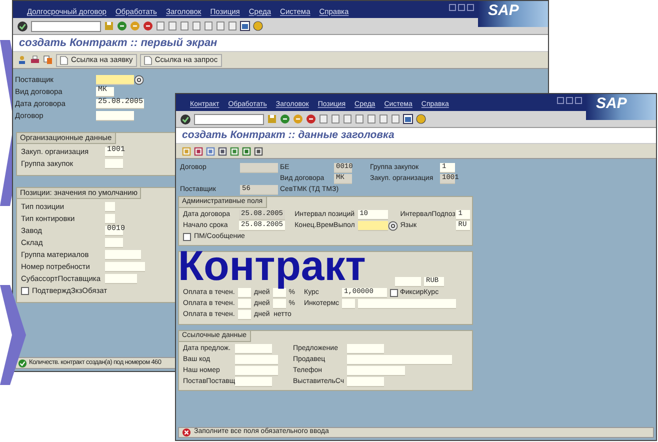 This screenshot has height=442, width=658. What do you see at coordinates (35, 60) in the screenshot?
I see `printer-icon` at bounding box center [35, 60].